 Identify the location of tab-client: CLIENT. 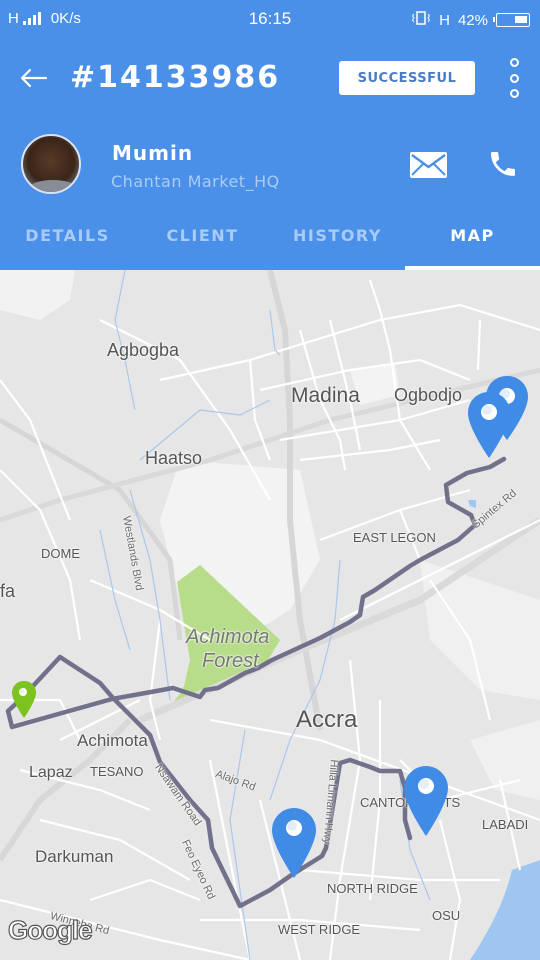
(202, 242).